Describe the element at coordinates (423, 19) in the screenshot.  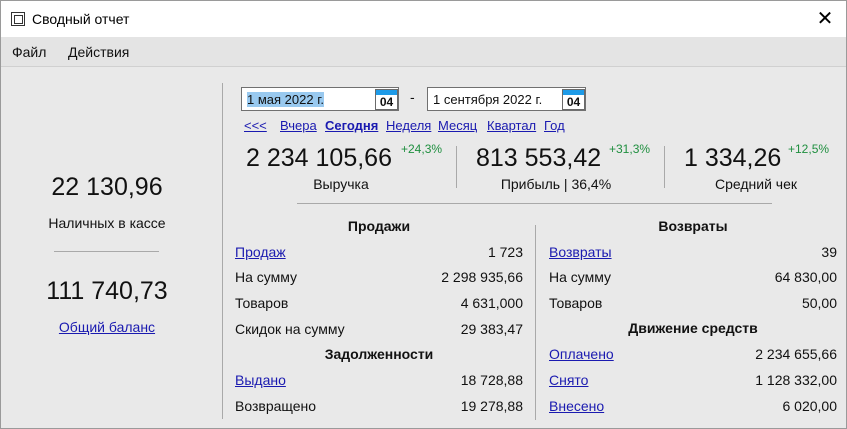
I see `title-bar: Сводный отчет ✕` at that location.